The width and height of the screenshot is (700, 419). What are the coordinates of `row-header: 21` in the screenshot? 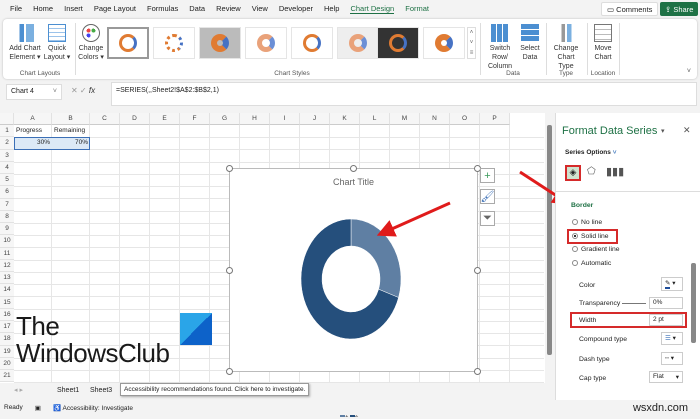 It's located at (7, 376).